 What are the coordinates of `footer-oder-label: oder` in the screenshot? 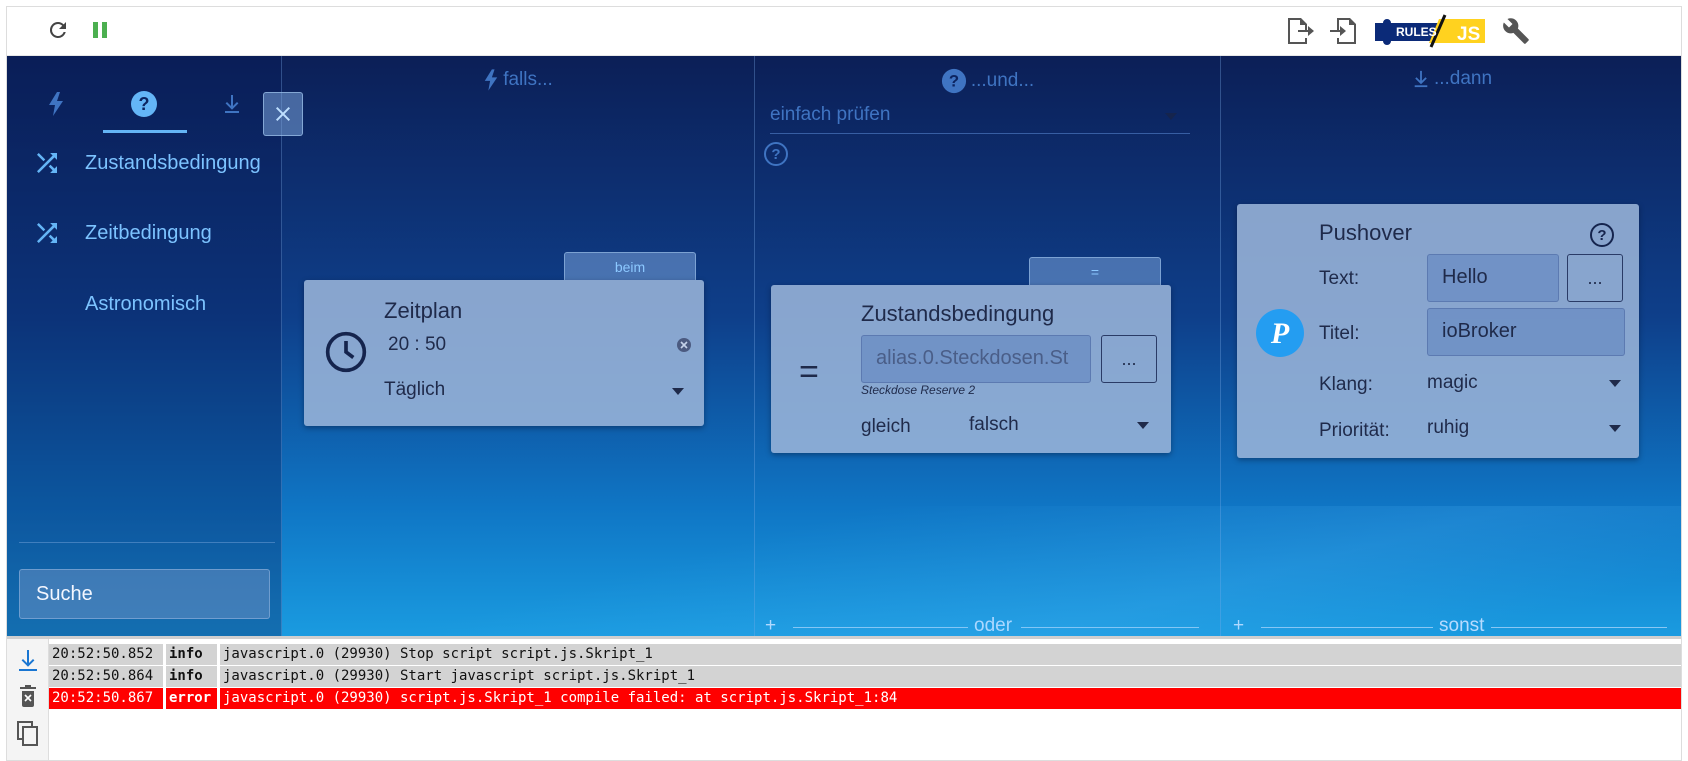 It's located at (993, 625).